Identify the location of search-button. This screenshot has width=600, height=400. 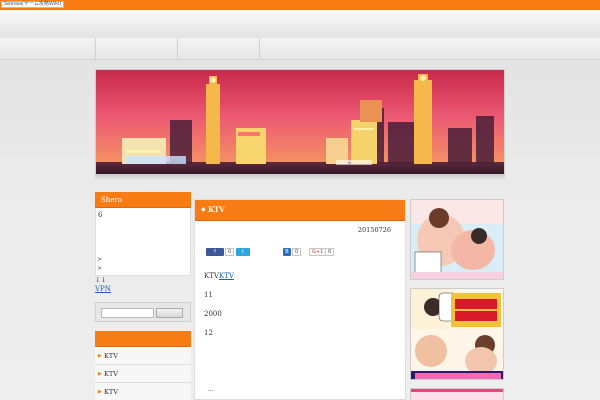
(169, 313).